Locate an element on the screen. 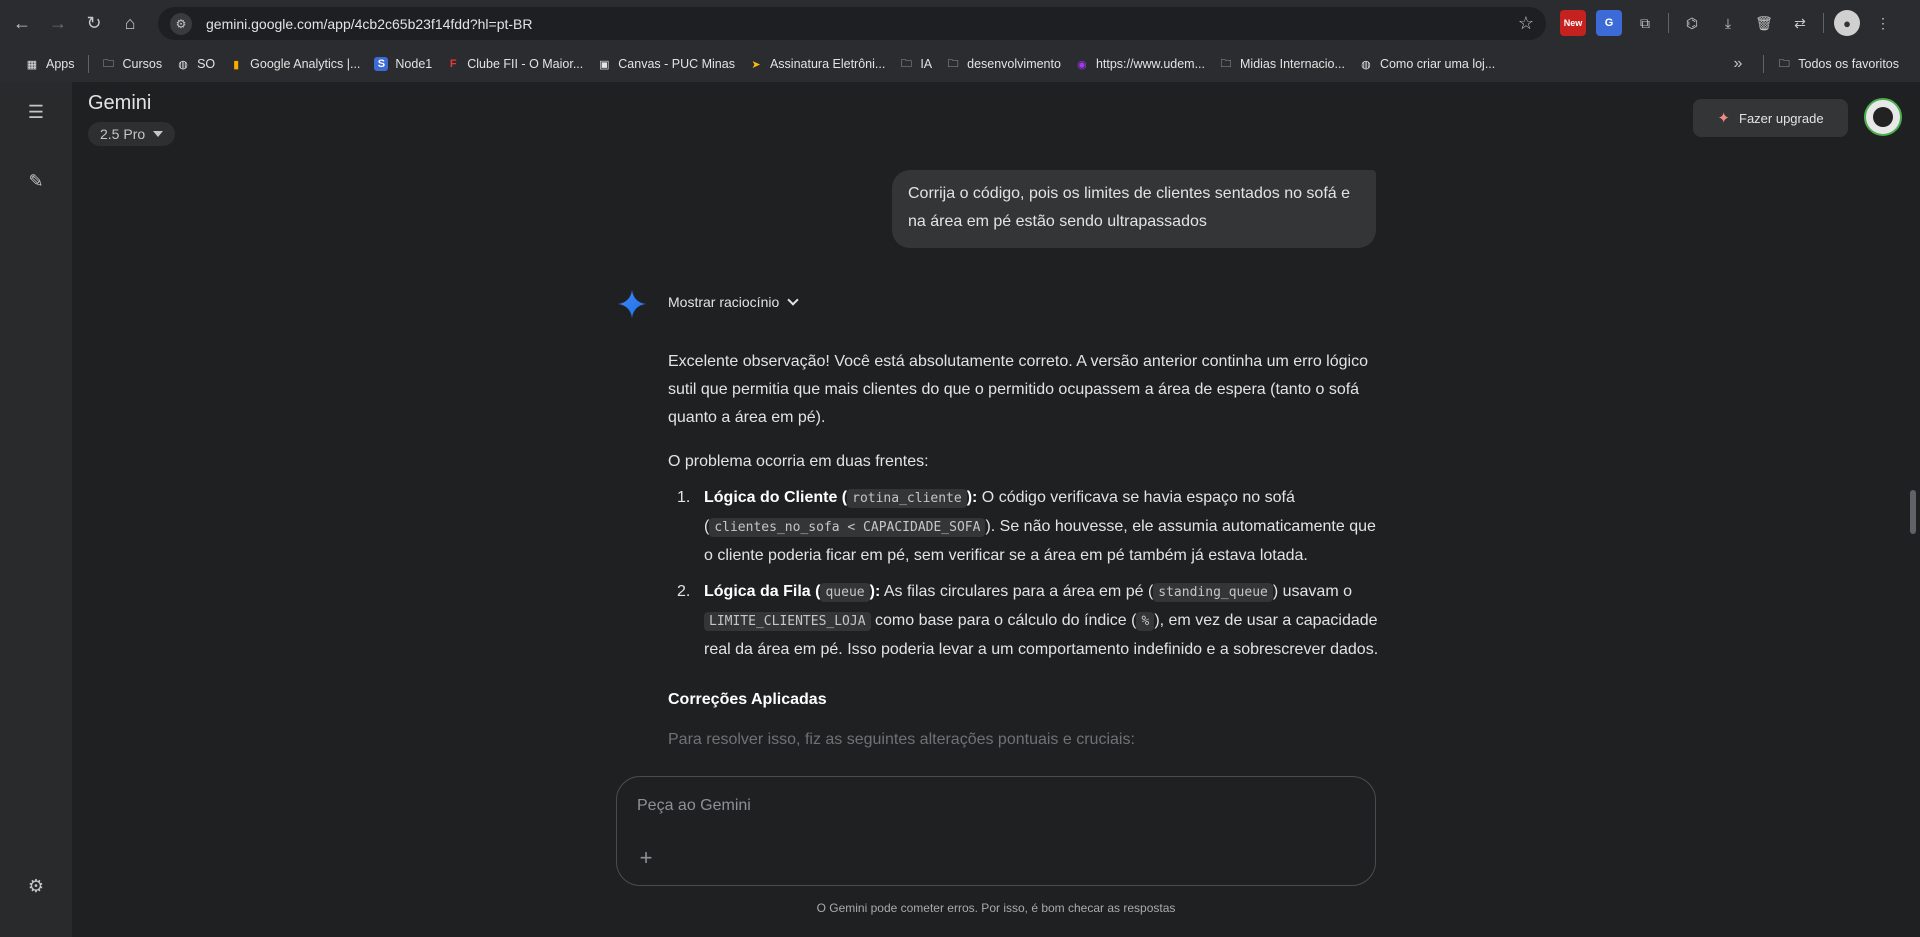 The image size is (1920, 937). bookmark-label: desenvolvimento is located at coordinates (1014, 64).